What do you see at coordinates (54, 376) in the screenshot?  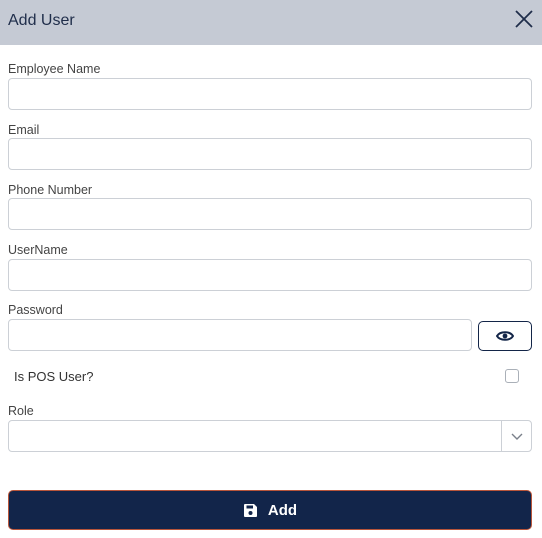 I see `is-pos-user-label: Is POS User?` at bounding box center [54, 376].